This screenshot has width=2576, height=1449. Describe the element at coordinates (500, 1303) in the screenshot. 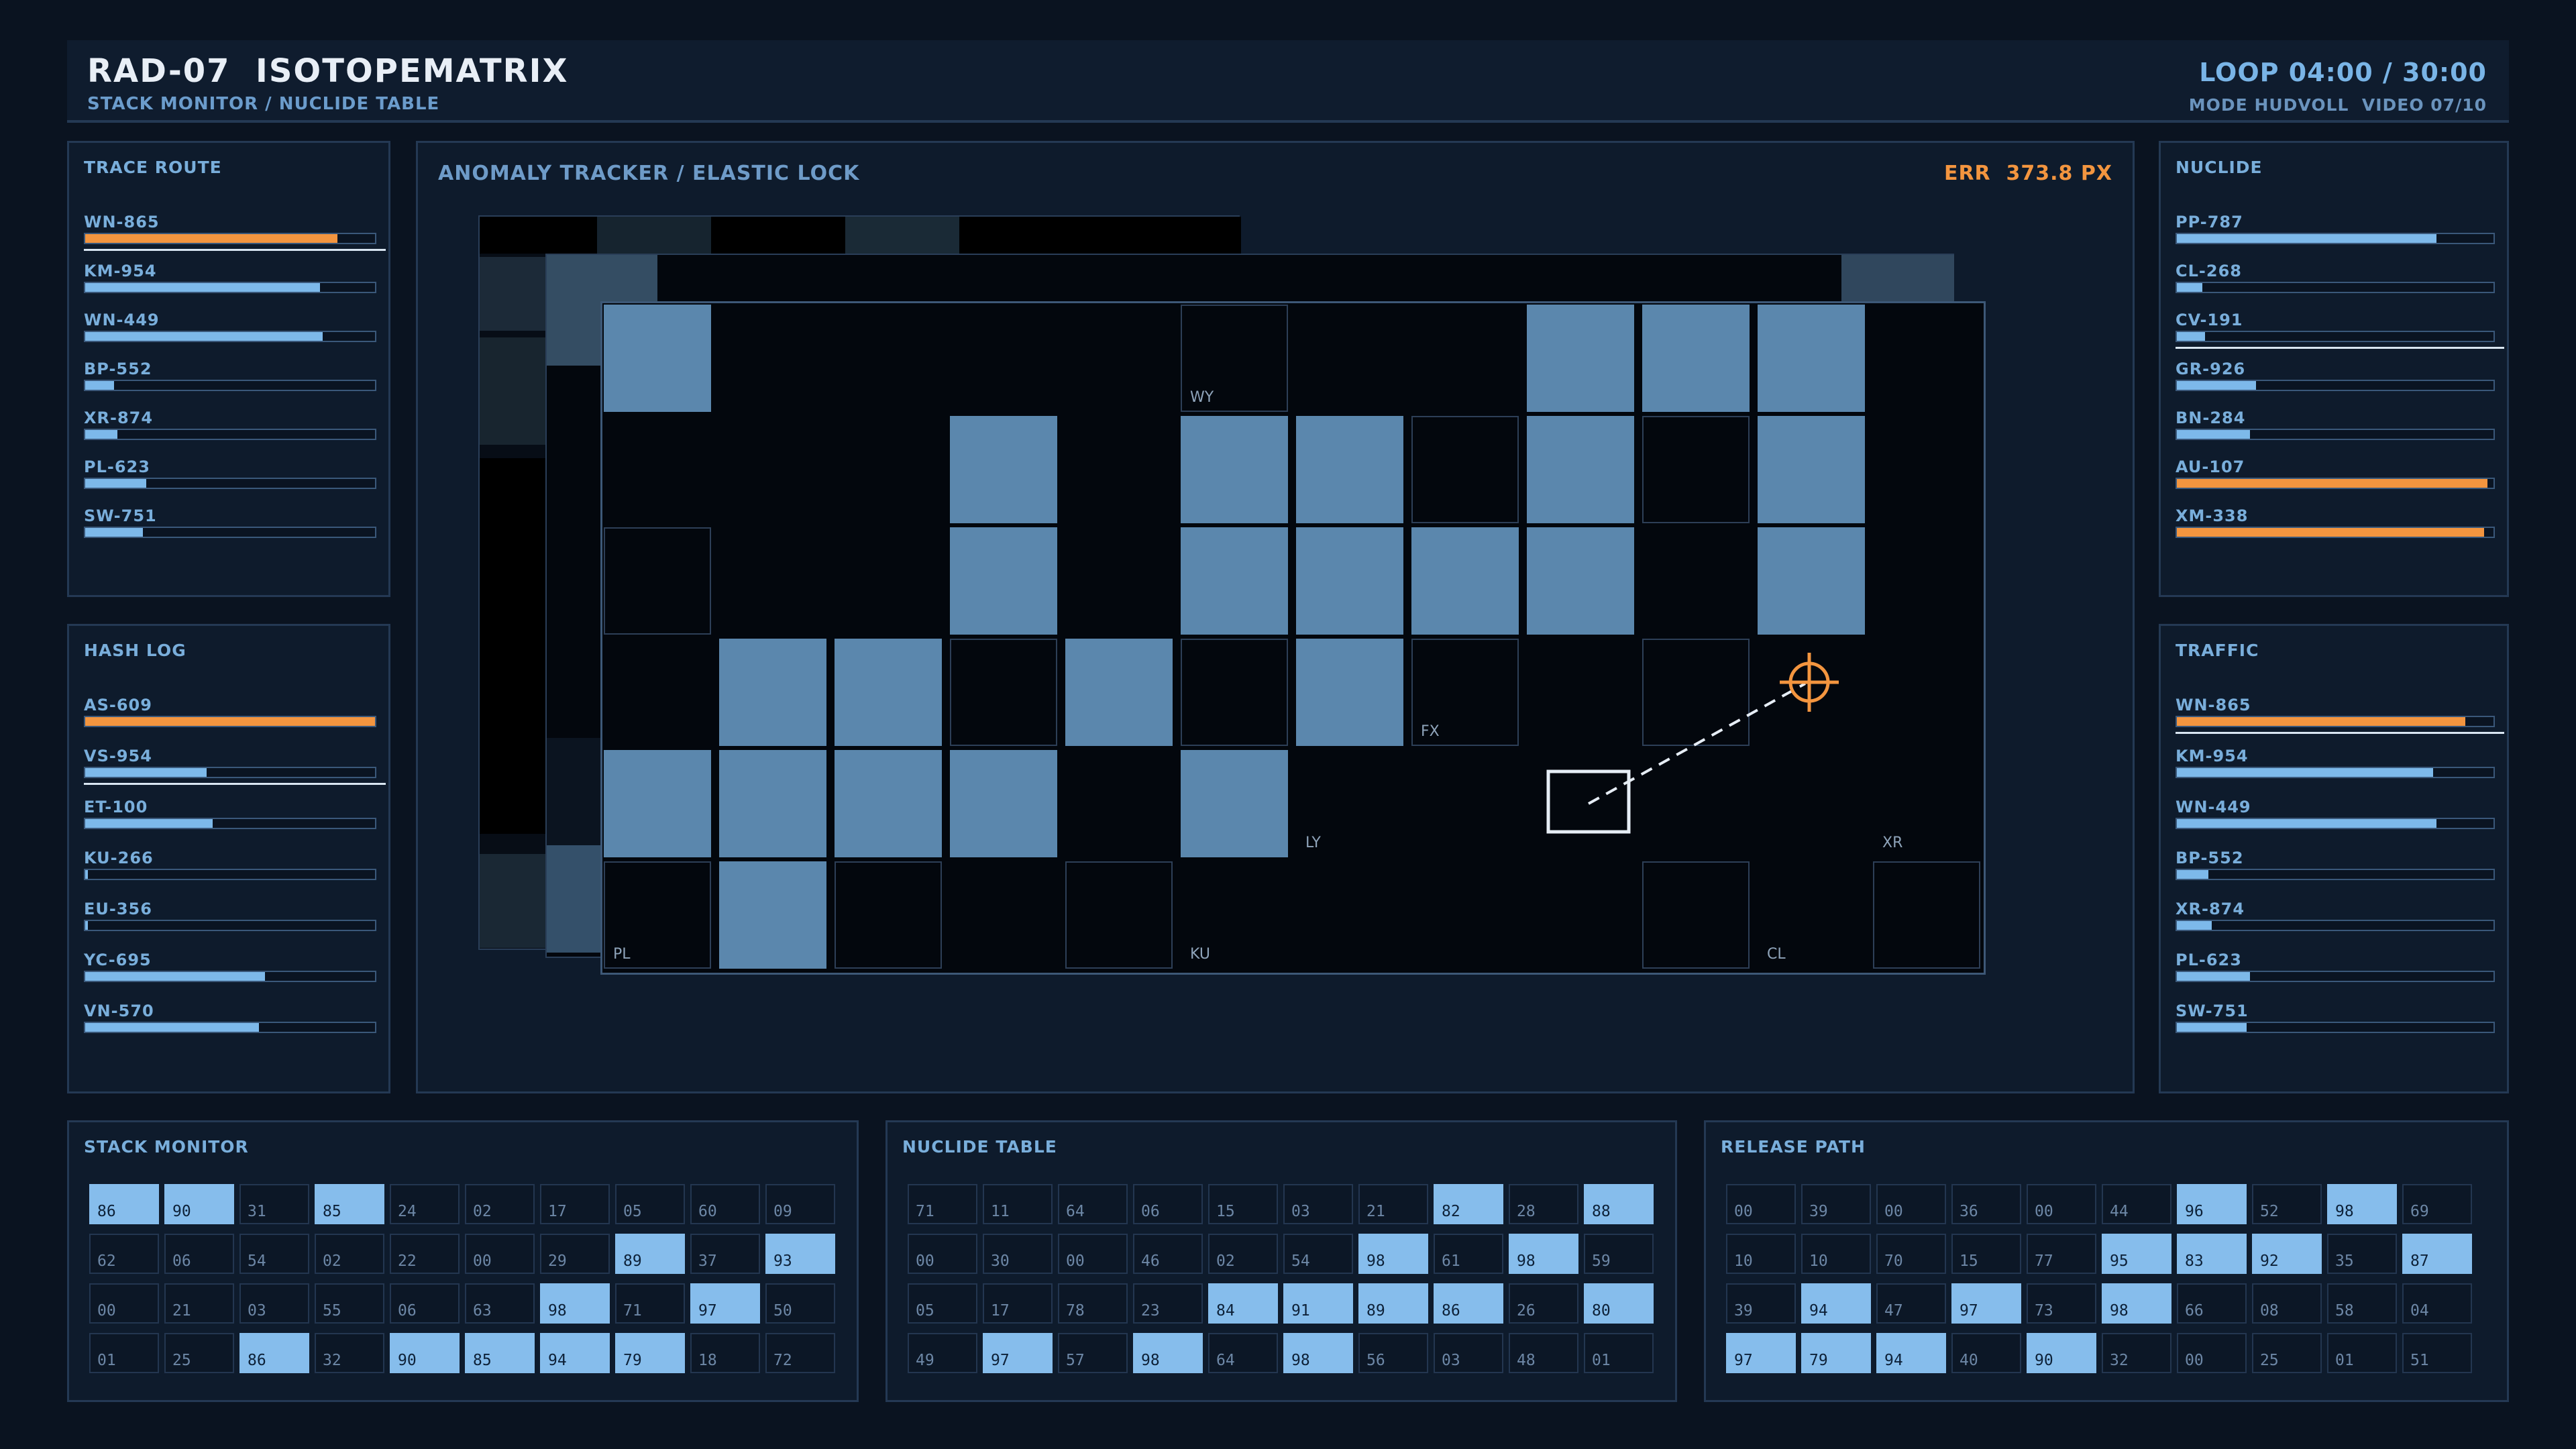

I see `table-cell: 63` at that location.